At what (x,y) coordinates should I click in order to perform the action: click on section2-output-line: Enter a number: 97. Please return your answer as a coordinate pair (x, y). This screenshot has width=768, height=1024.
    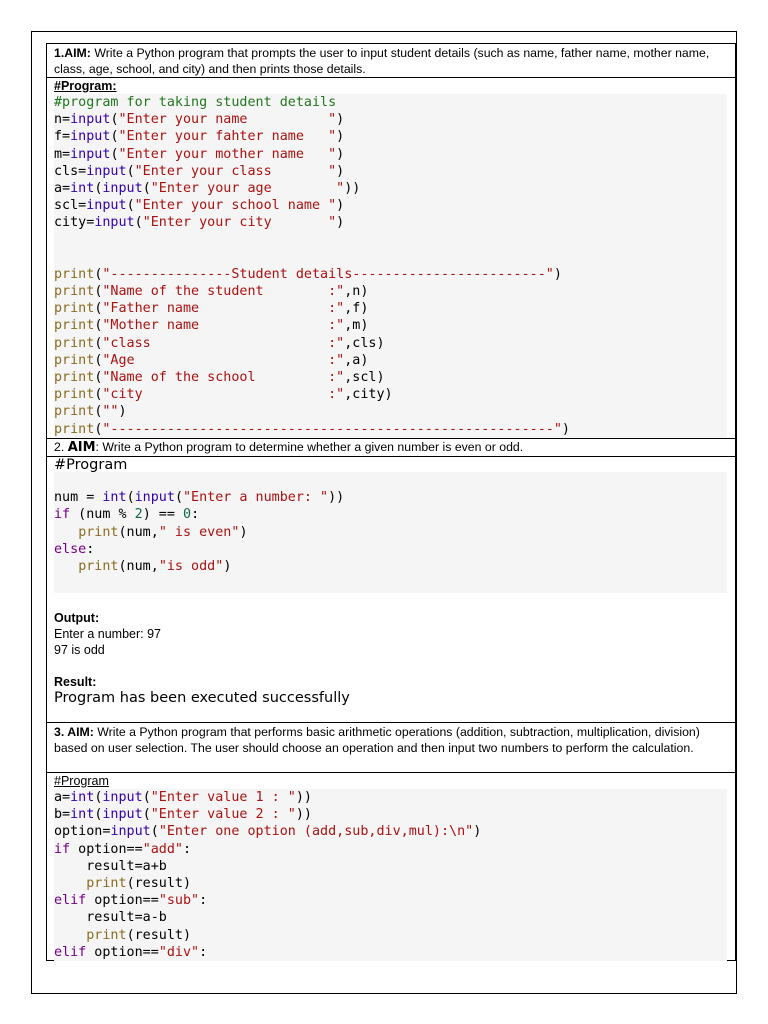
    Looking at the image, I should click on (108, 634).